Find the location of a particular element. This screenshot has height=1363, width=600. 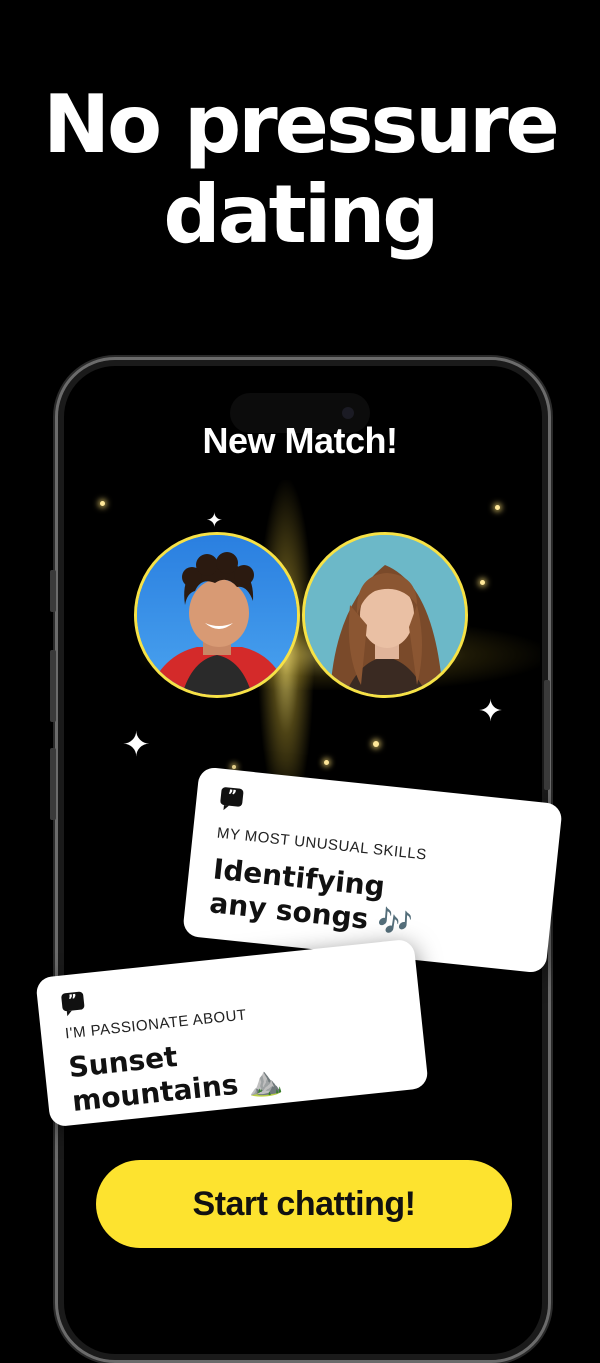

camera-icon is located at coordinates (348, 413).